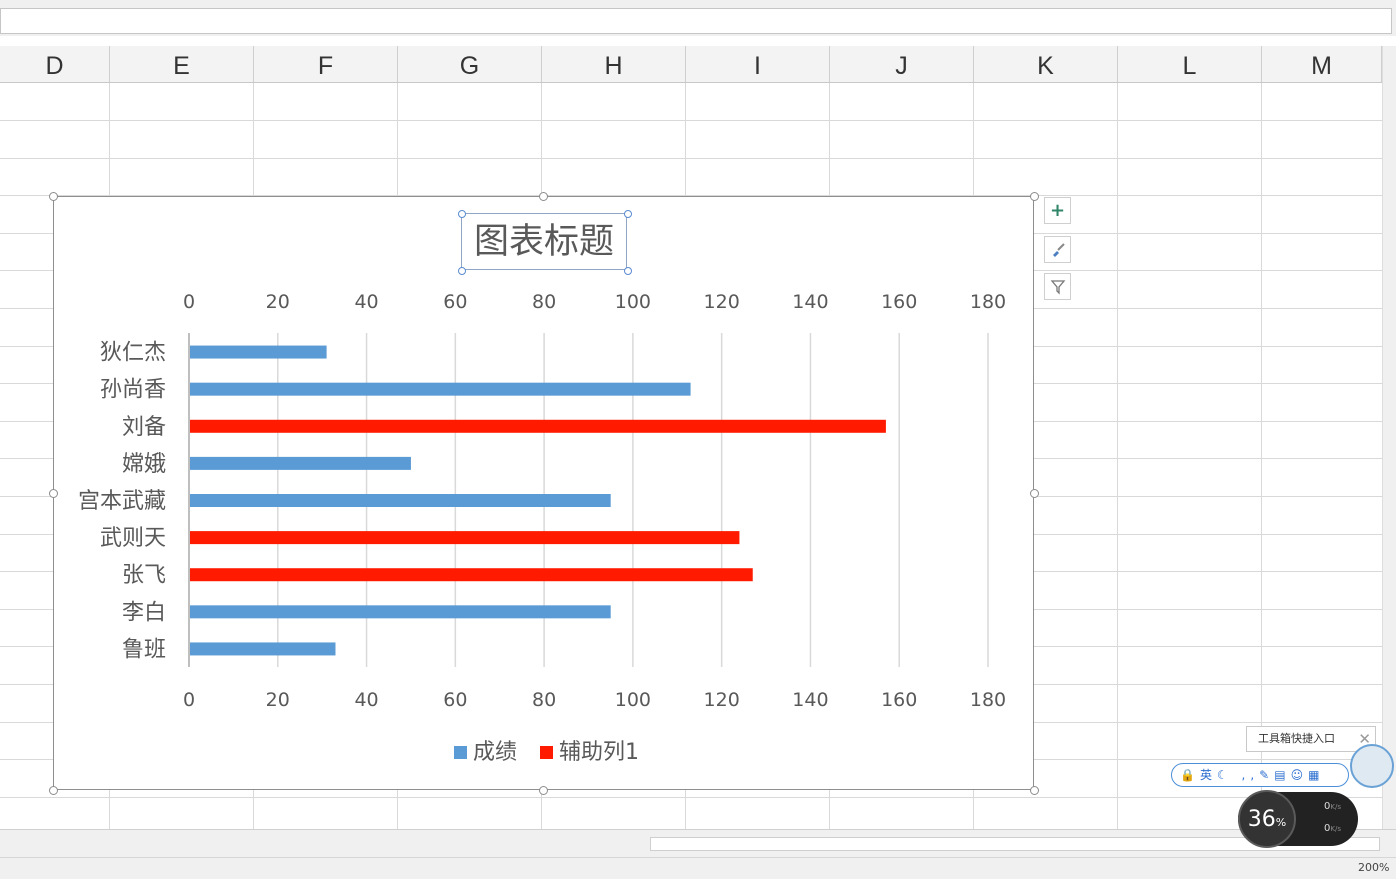  Describe the element at coordinates (1261, 819) in the screenshot. I see `cpu-percent: 36` at that location.